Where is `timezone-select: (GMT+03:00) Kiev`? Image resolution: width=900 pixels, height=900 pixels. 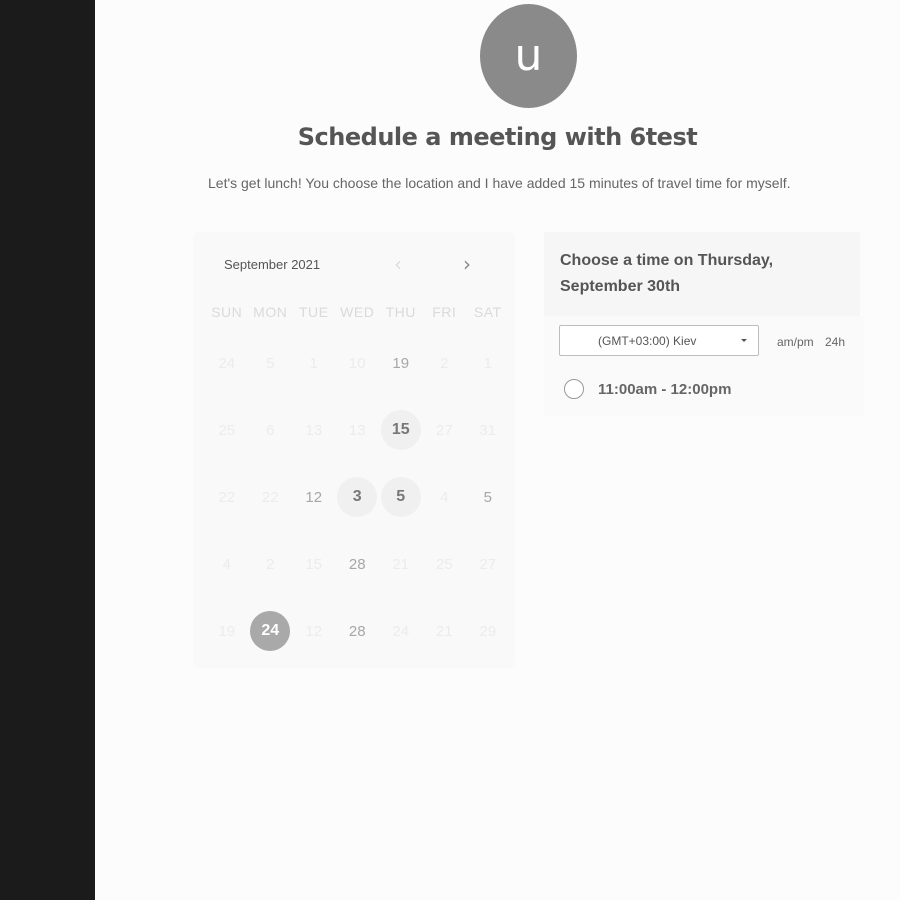 timezone-select: (GMT+03:00) Kiev is located at coordinates (659, 340).